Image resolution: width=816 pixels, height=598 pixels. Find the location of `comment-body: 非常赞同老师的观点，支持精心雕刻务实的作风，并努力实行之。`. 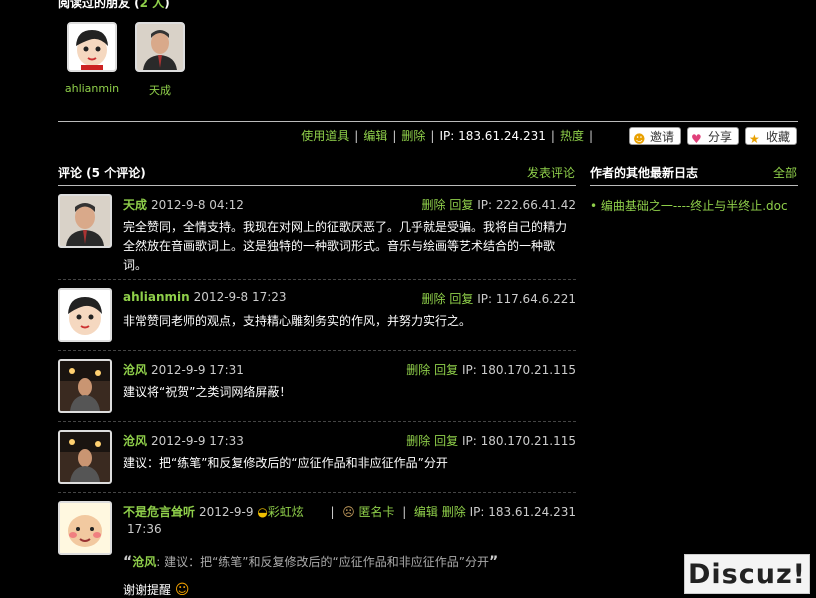

comment-body: 非常赞同老师的观点，支持精心雕刻务实的作风，并努力实行之。 is located at coordinates (297, 321).